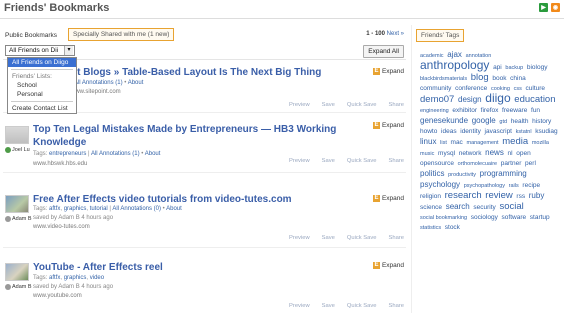  I want to click on tag-cloud-link: china, so click(518, 78).